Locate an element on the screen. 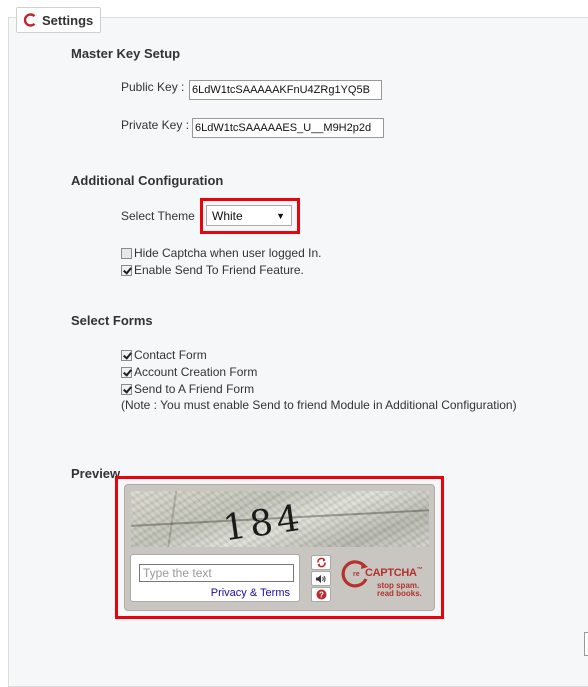 Image resolution: width=588 pixels, height=687 pixels. account-creation-checkbox: Account Creation Form is located at coordinates (189, 372).